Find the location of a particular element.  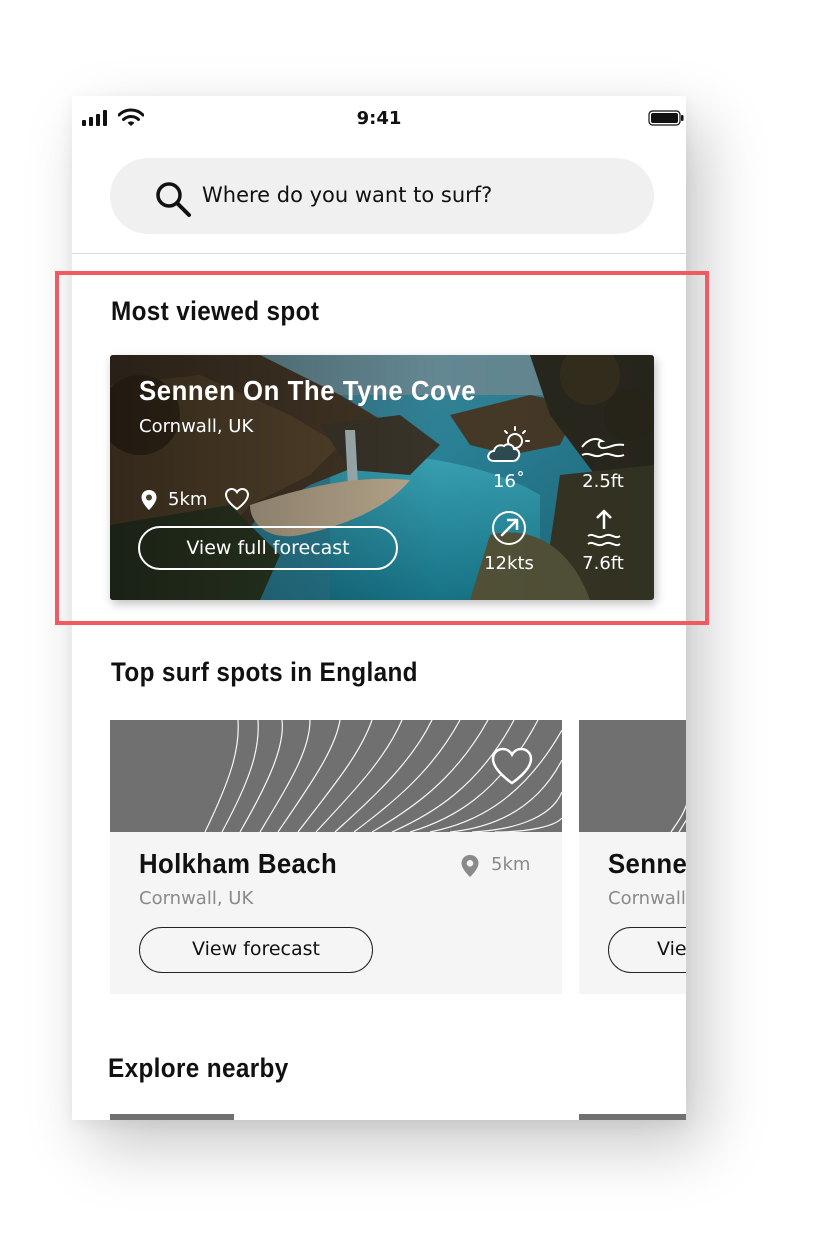

spot-card-distance: 5km is located at coordinates (511, 864).